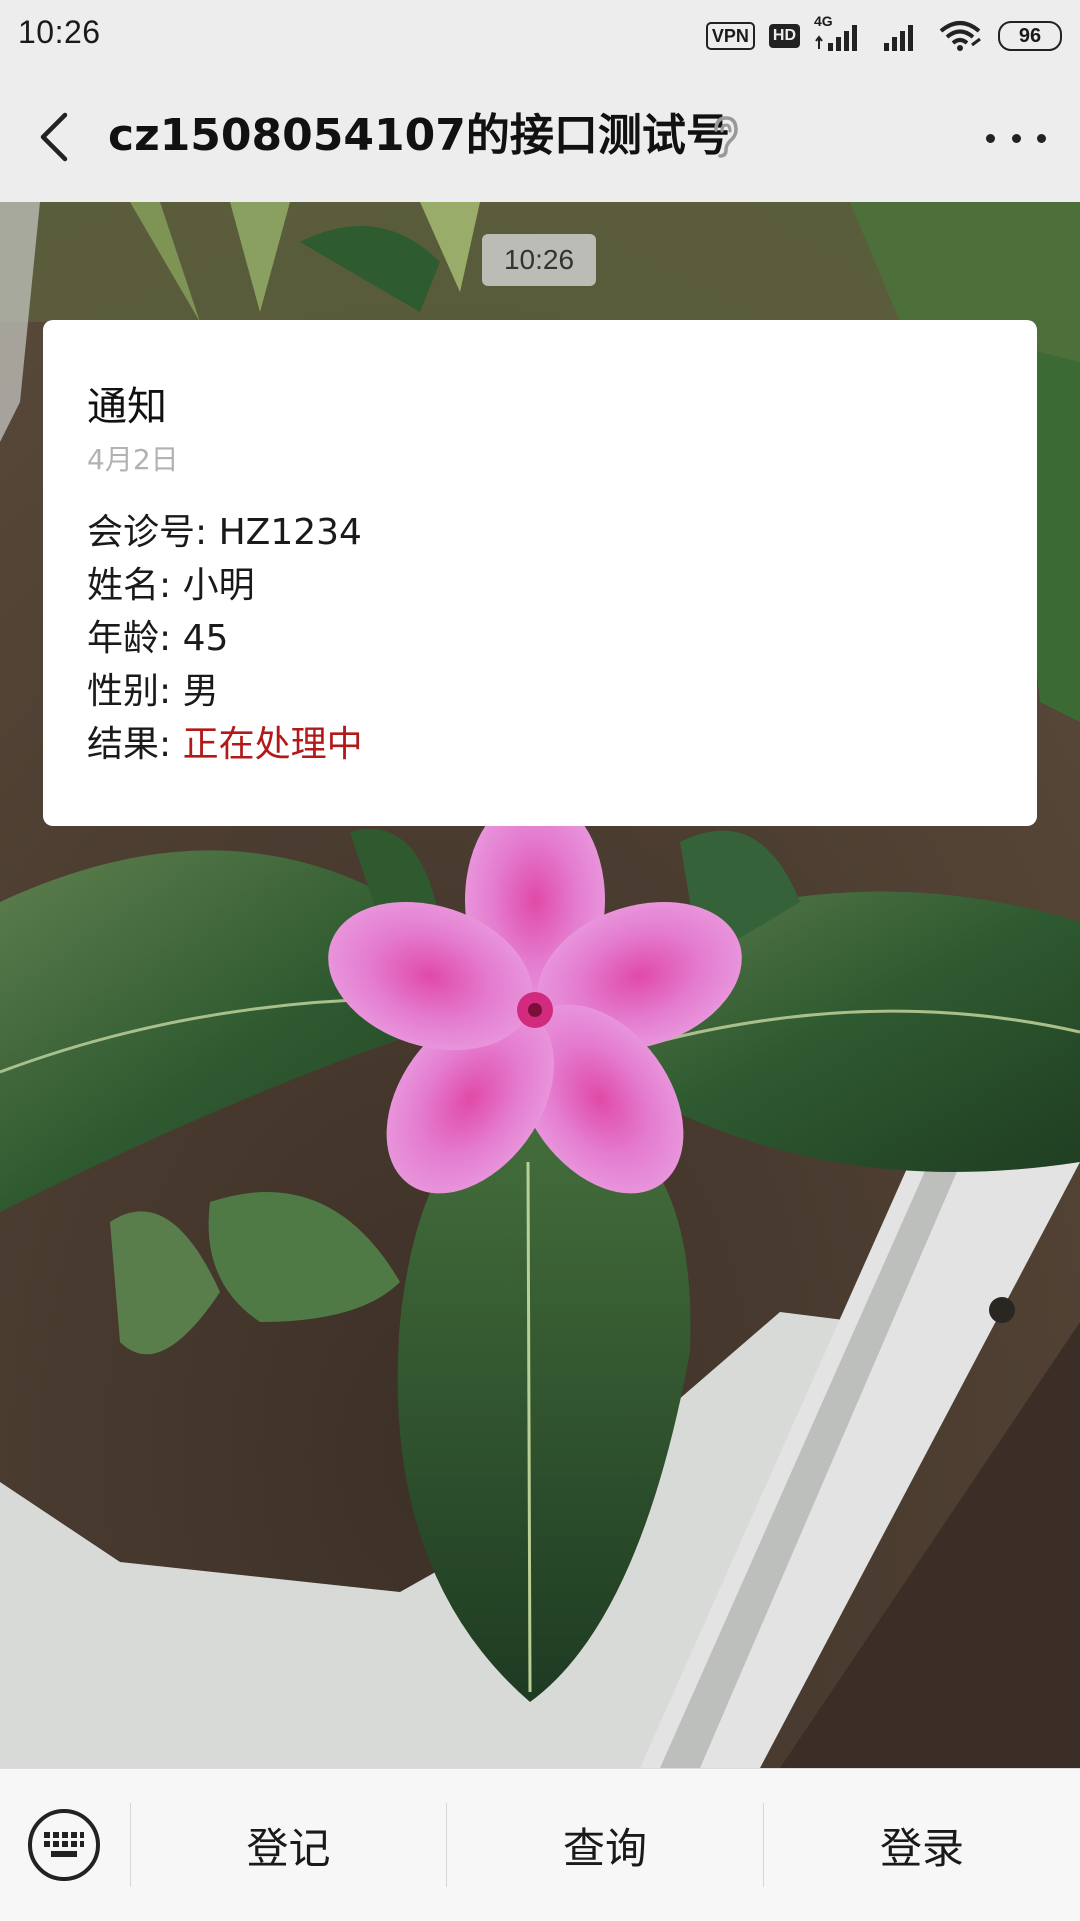 The height and width of the screenshot is (1921, 1080). I want to click on menu-item-register: 登记, so click(288, 1845).